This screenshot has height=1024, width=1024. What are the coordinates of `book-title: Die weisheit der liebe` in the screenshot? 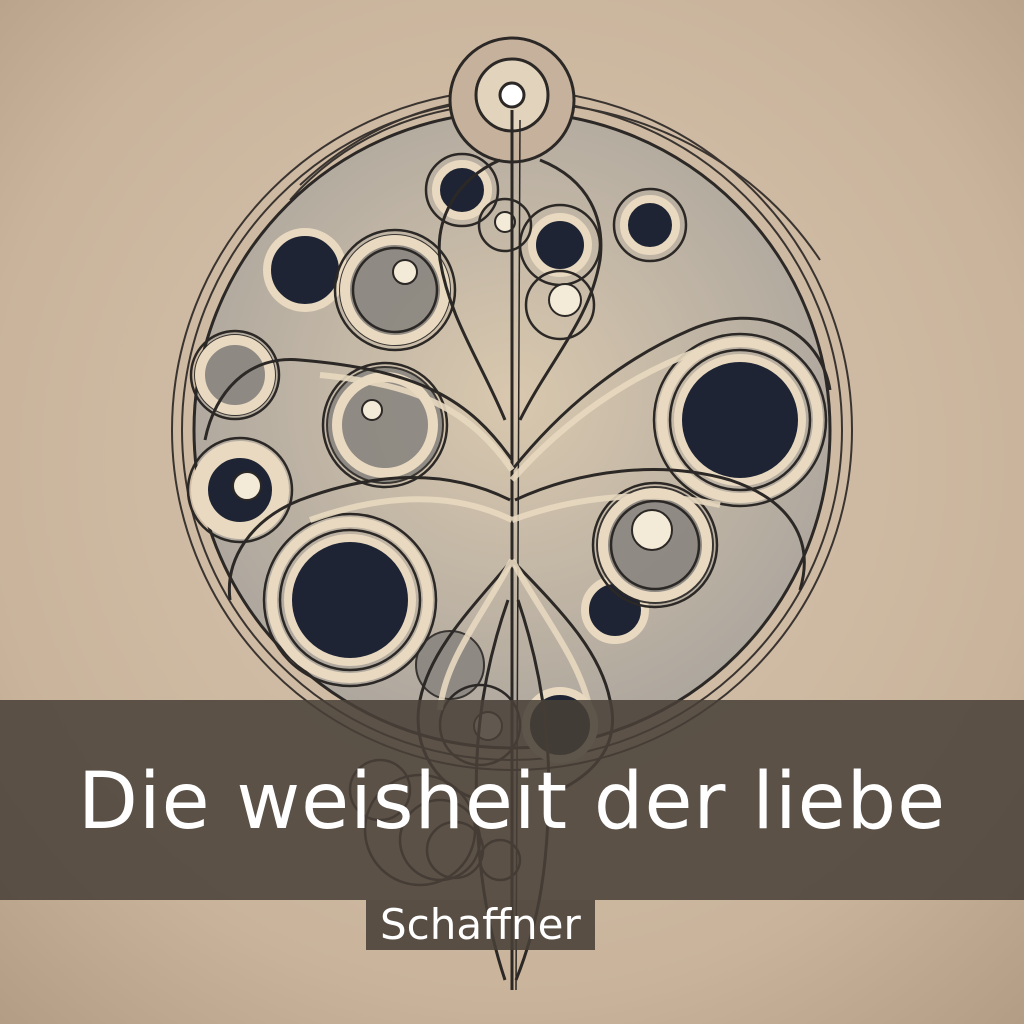 It's located at (512, 802).